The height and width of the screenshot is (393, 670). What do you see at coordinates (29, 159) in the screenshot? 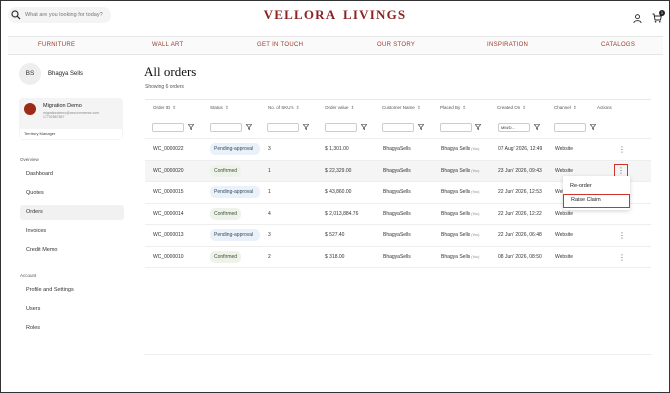
I see `overview-section-title: Overview` at bounding box center [29, 159].